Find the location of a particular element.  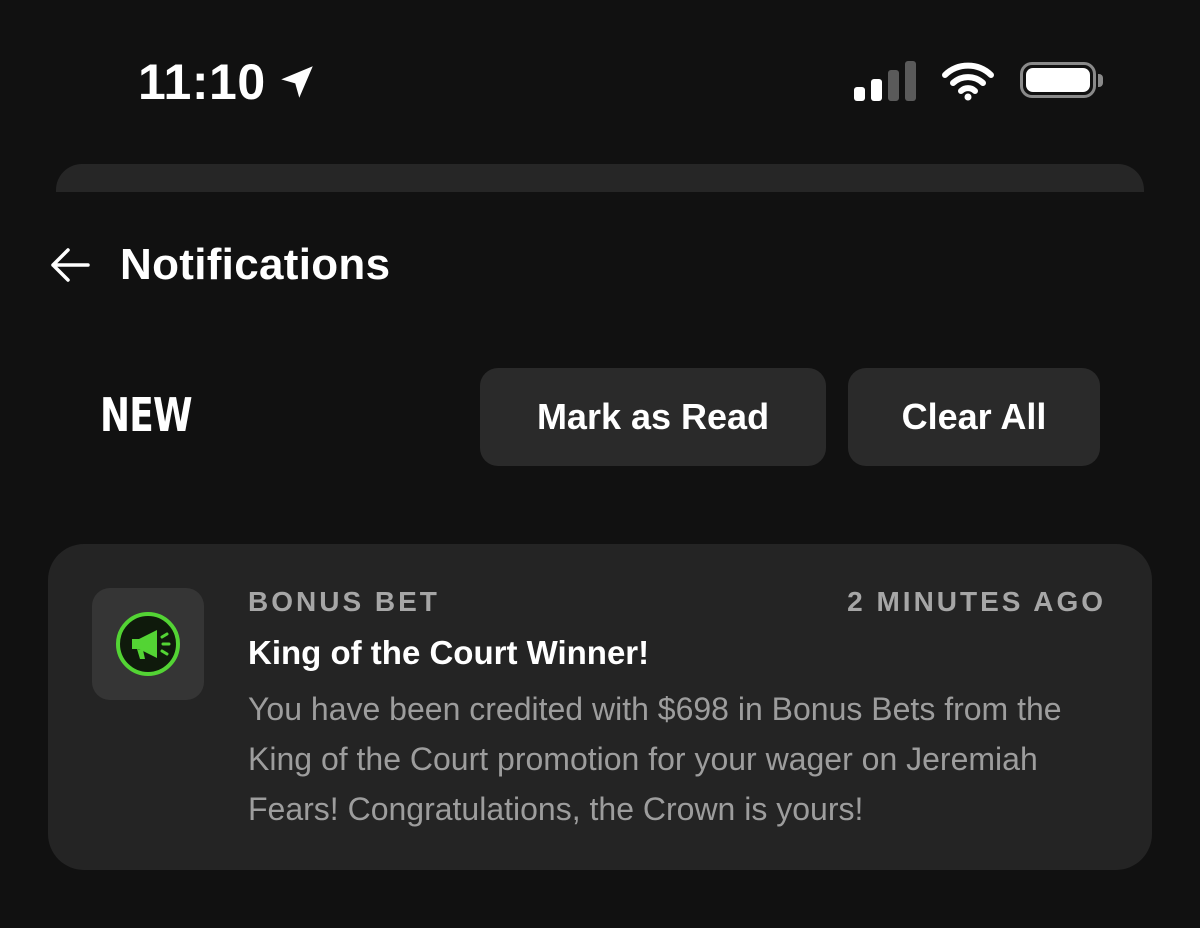

notification-icon-tile is located at coordinates (148, 644).